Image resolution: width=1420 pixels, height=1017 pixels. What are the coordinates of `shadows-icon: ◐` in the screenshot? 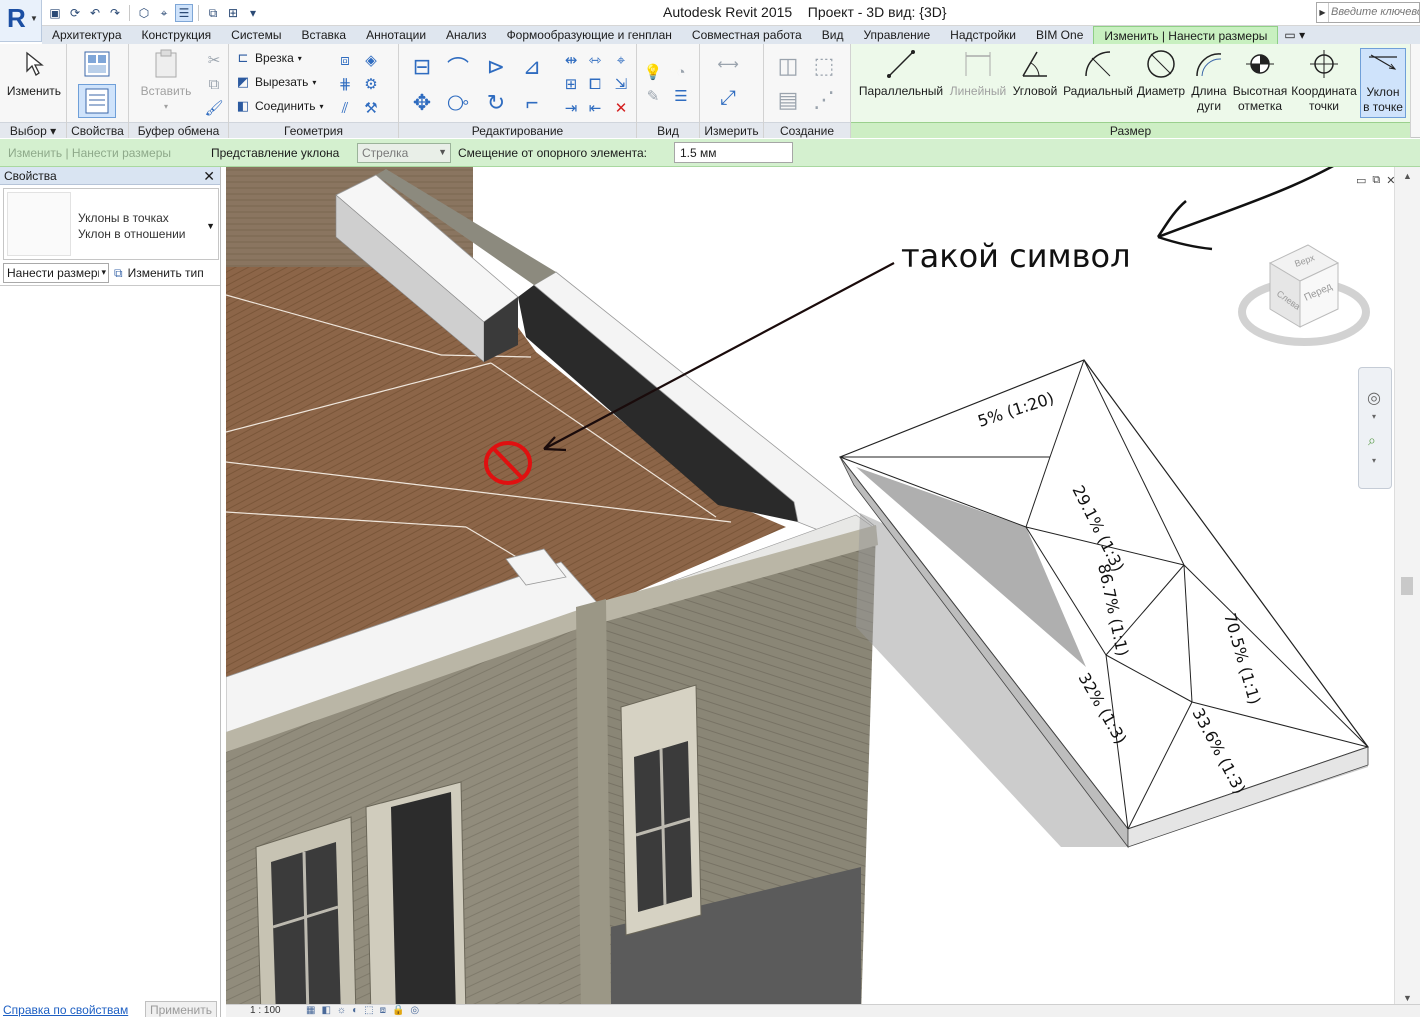 It's located at (355, 1010).